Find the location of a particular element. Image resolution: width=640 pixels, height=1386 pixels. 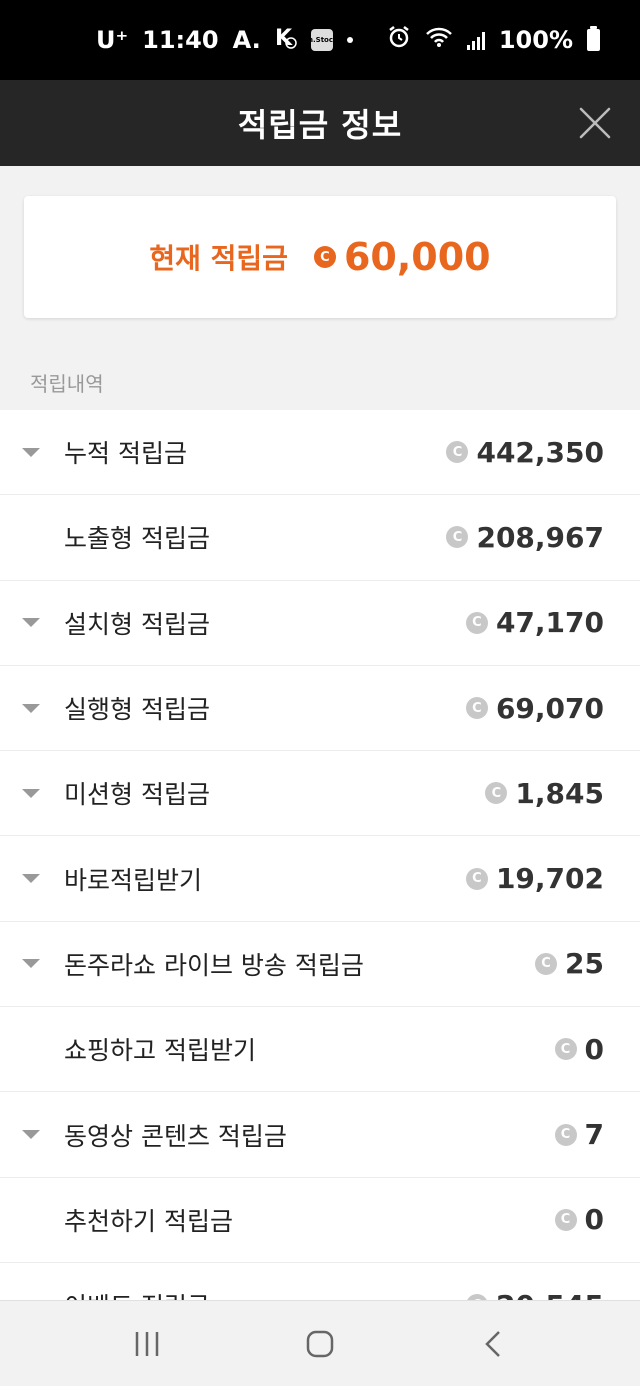

carrier-label: U⁺ is located at coordinates (112, 40).